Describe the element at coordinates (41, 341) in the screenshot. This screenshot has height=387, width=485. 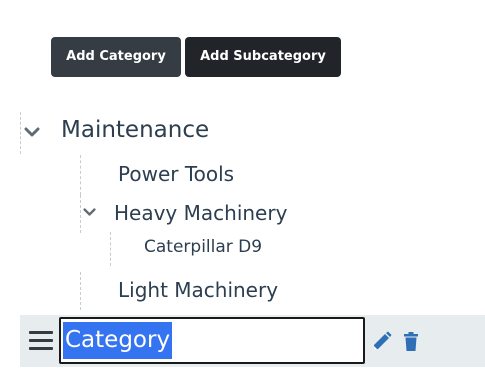
I see `drag-handle-icon` at that location.